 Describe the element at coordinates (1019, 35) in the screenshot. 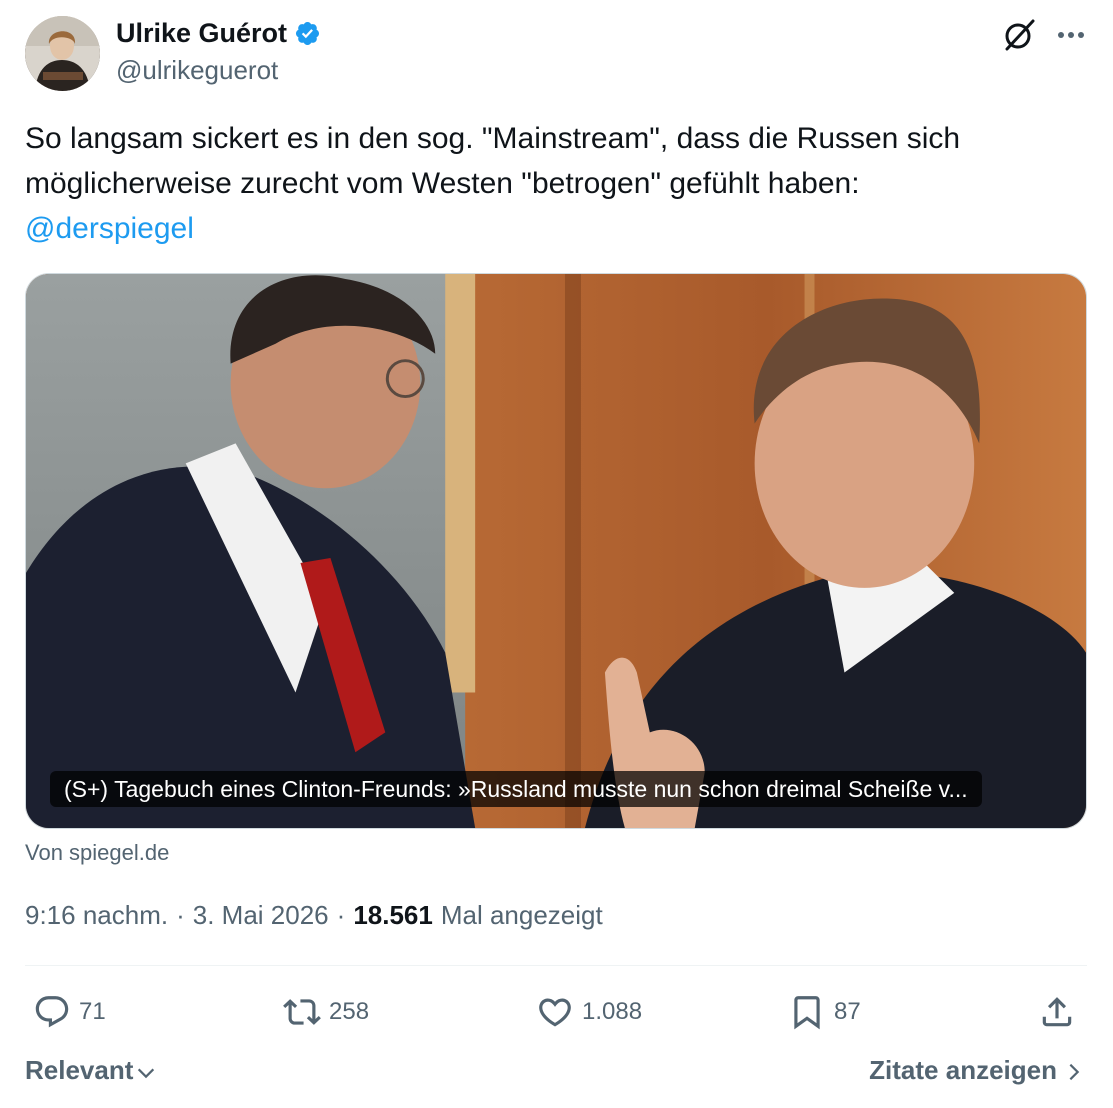

I see `grok-icon` at that location.